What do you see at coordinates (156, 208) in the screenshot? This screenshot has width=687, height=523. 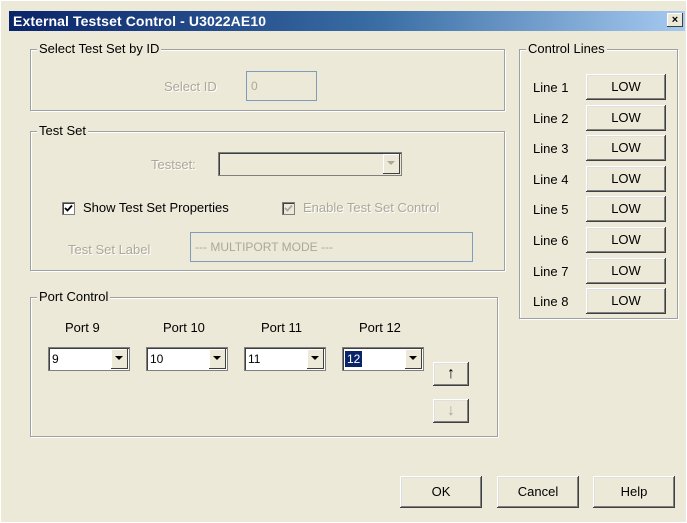 I see `show-properties-label: Show Test Set Properties` at bounding box center [156, 208].